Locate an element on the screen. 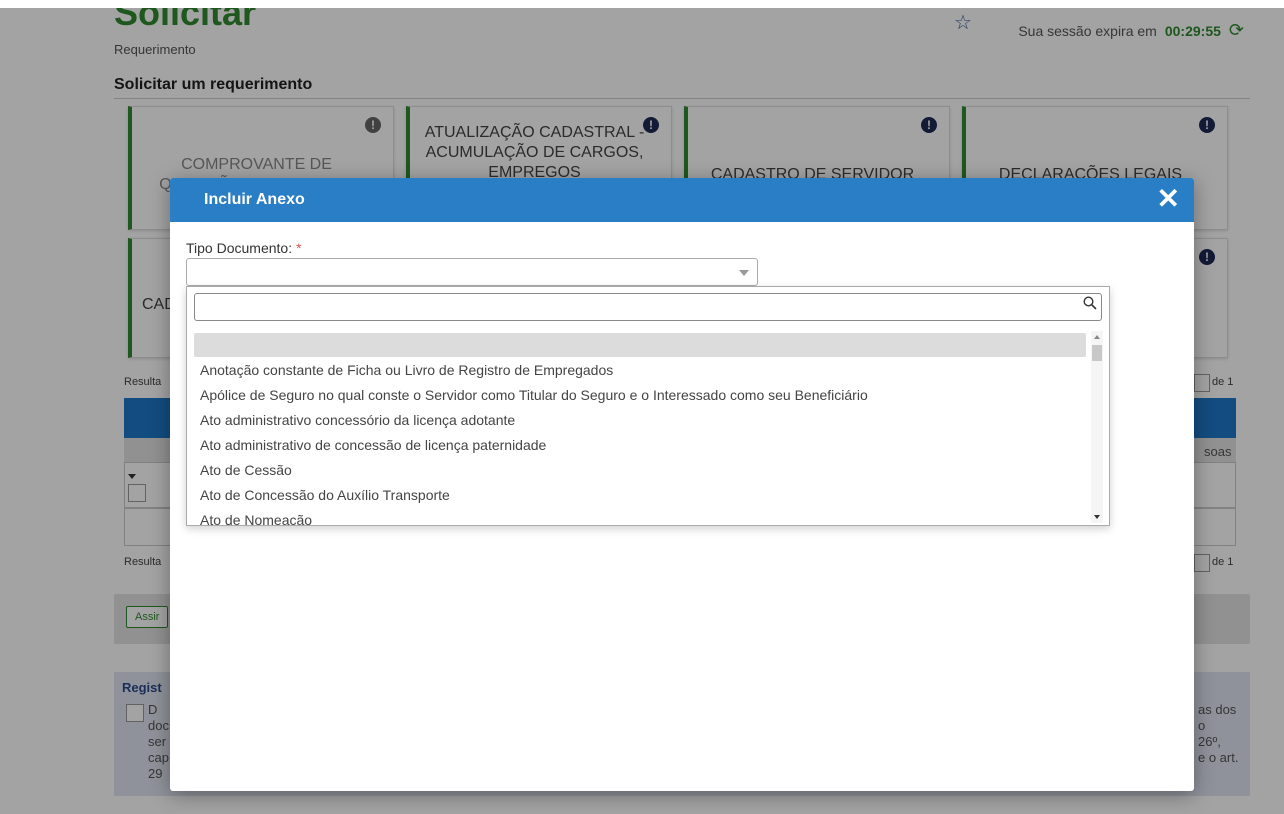 The width and height of the screenshot is (1284, 814). required-marker: * is located at coordinates (298, 248).